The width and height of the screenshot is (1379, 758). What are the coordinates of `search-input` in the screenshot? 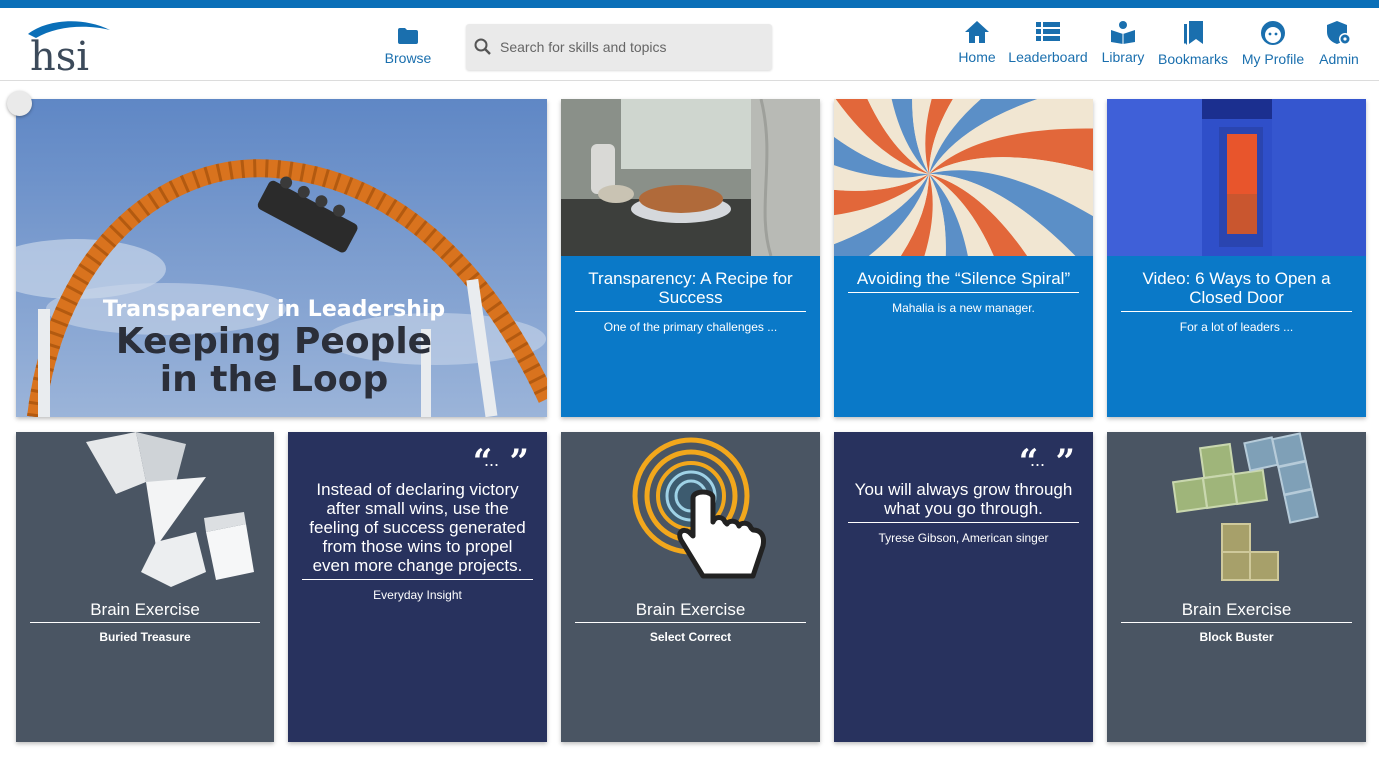 It's located at (630, 47).